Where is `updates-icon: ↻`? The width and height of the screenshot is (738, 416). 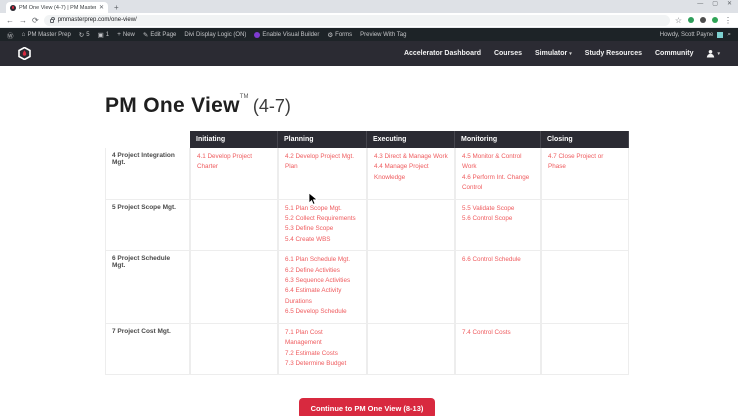 updates-icon: ↻ is located at coordinates (81, 35).